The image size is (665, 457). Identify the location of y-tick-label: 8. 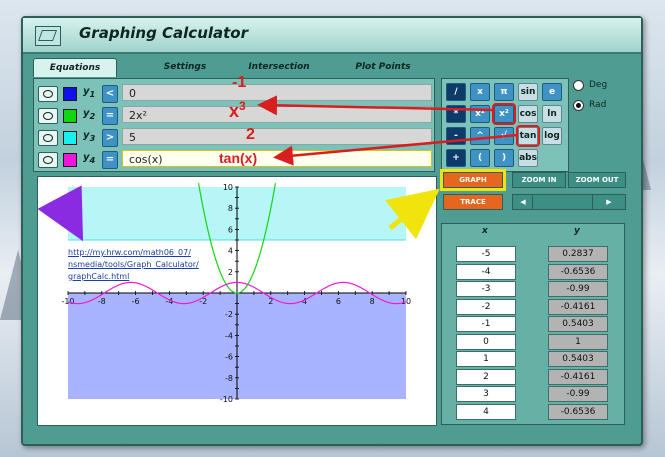
(230, 208).